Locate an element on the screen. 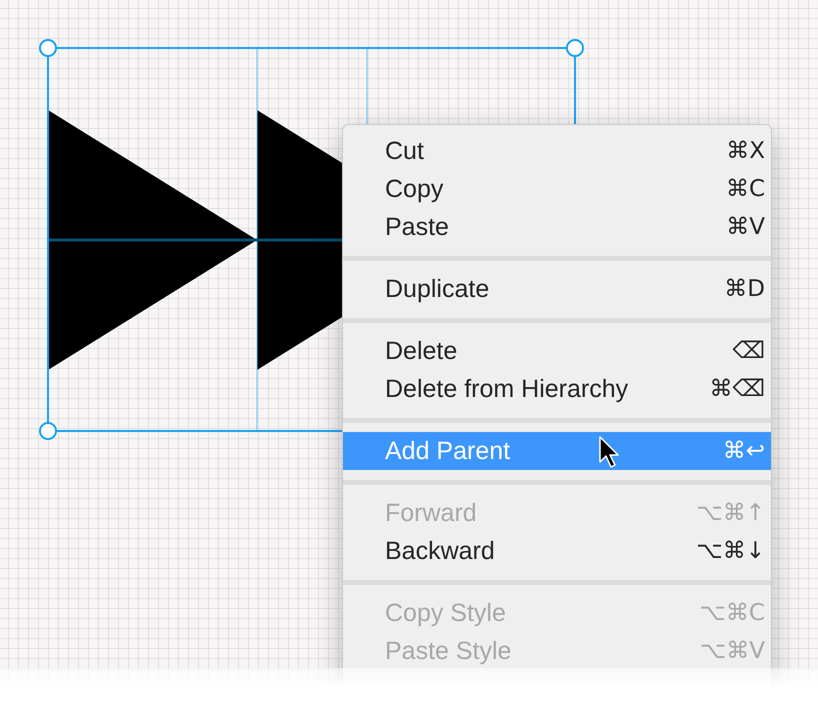  menu-item: Delete from Hierarchy ⌘⌫ is located at coordinates (557, 389).